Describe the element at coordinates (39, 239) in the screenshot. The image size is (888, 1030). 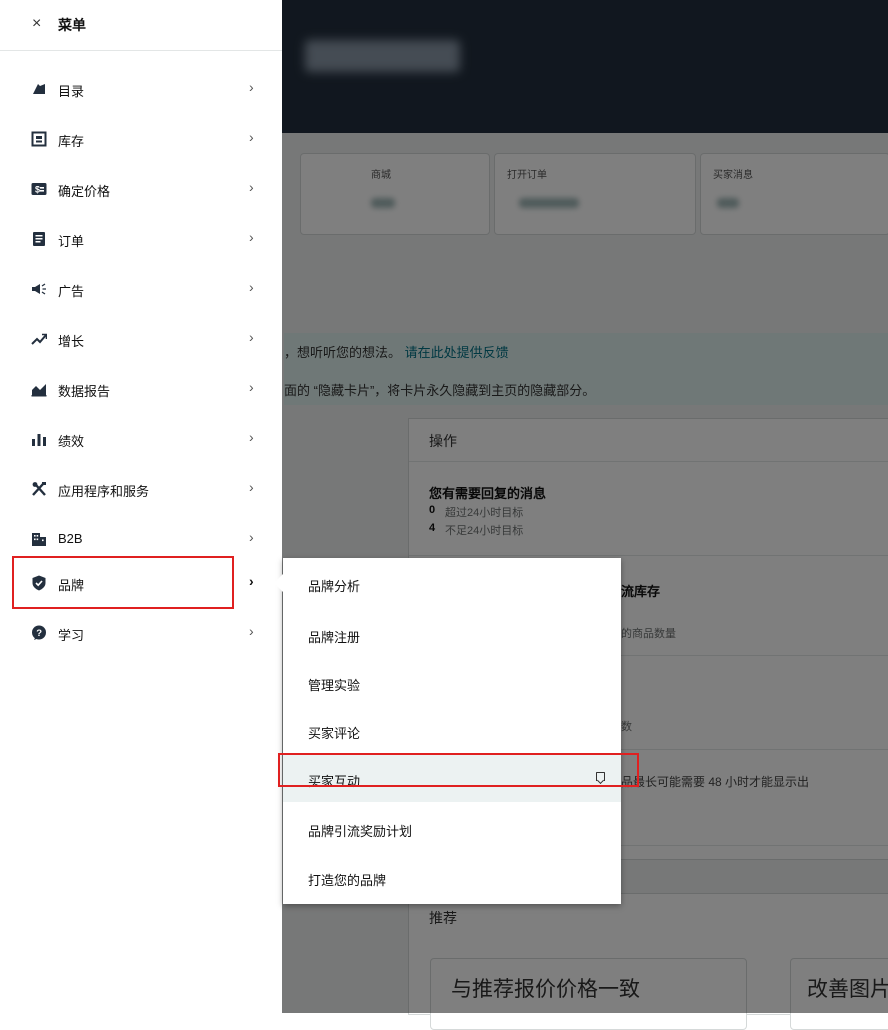
I see `orders-icon` at that location.